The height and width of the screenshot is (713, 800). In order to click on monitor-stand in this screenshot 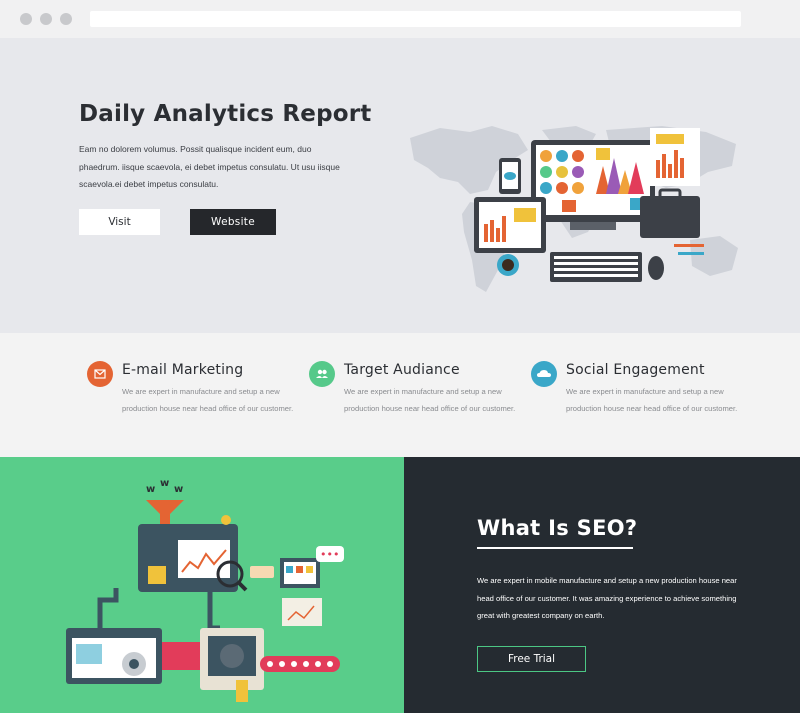, I will do `click(593, 226)`.